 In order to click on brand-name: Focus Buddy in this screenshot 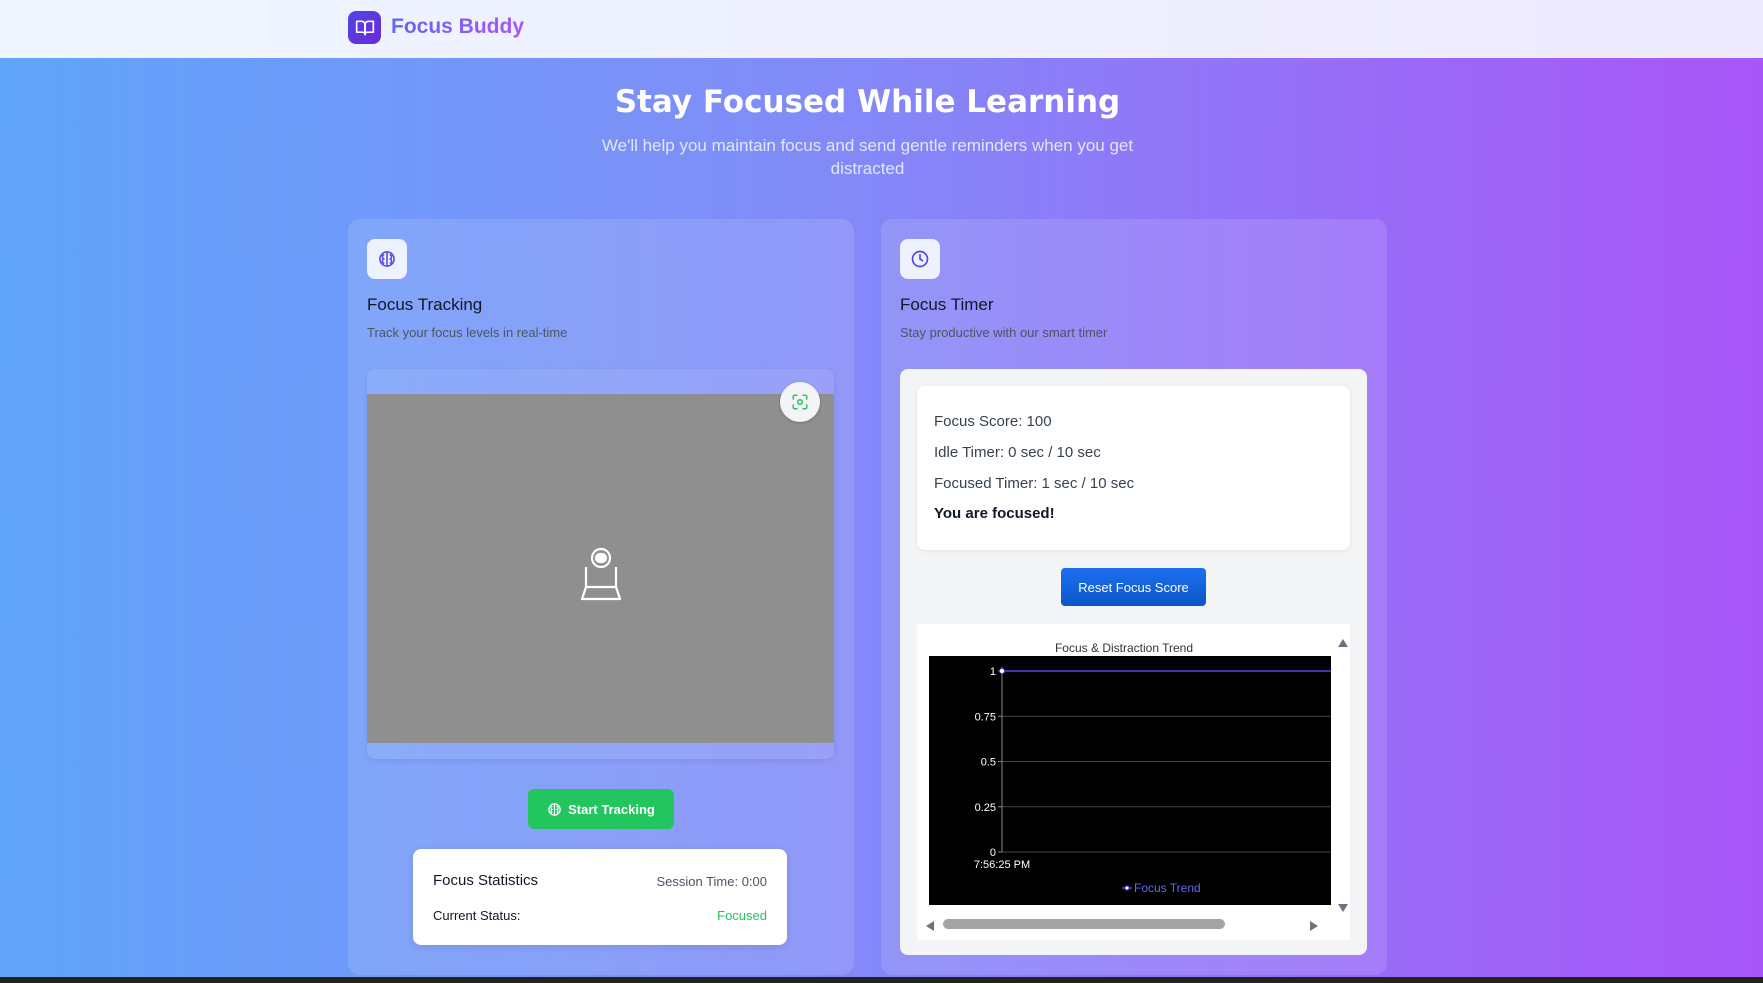, I will do `click(457, 27)`.